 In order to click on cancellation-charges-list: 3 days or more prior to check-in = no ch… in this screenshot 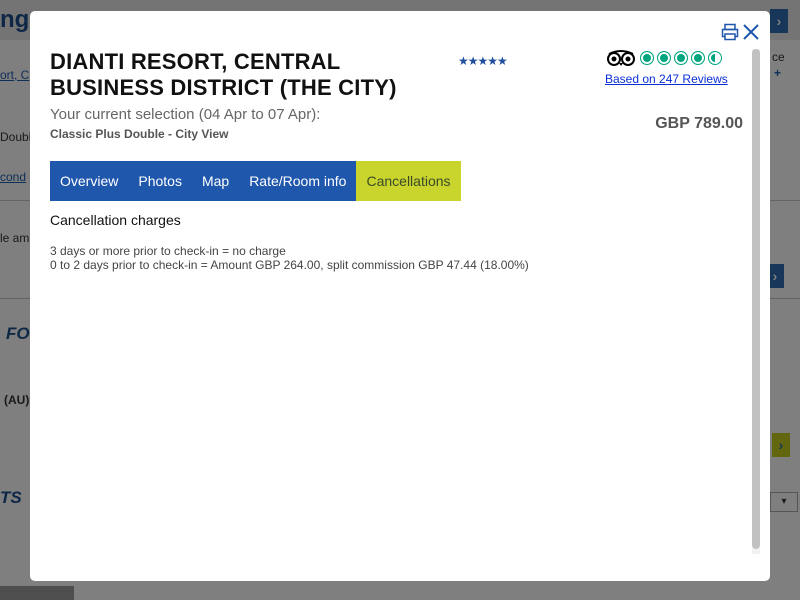, I will do `click(289, 258)`.